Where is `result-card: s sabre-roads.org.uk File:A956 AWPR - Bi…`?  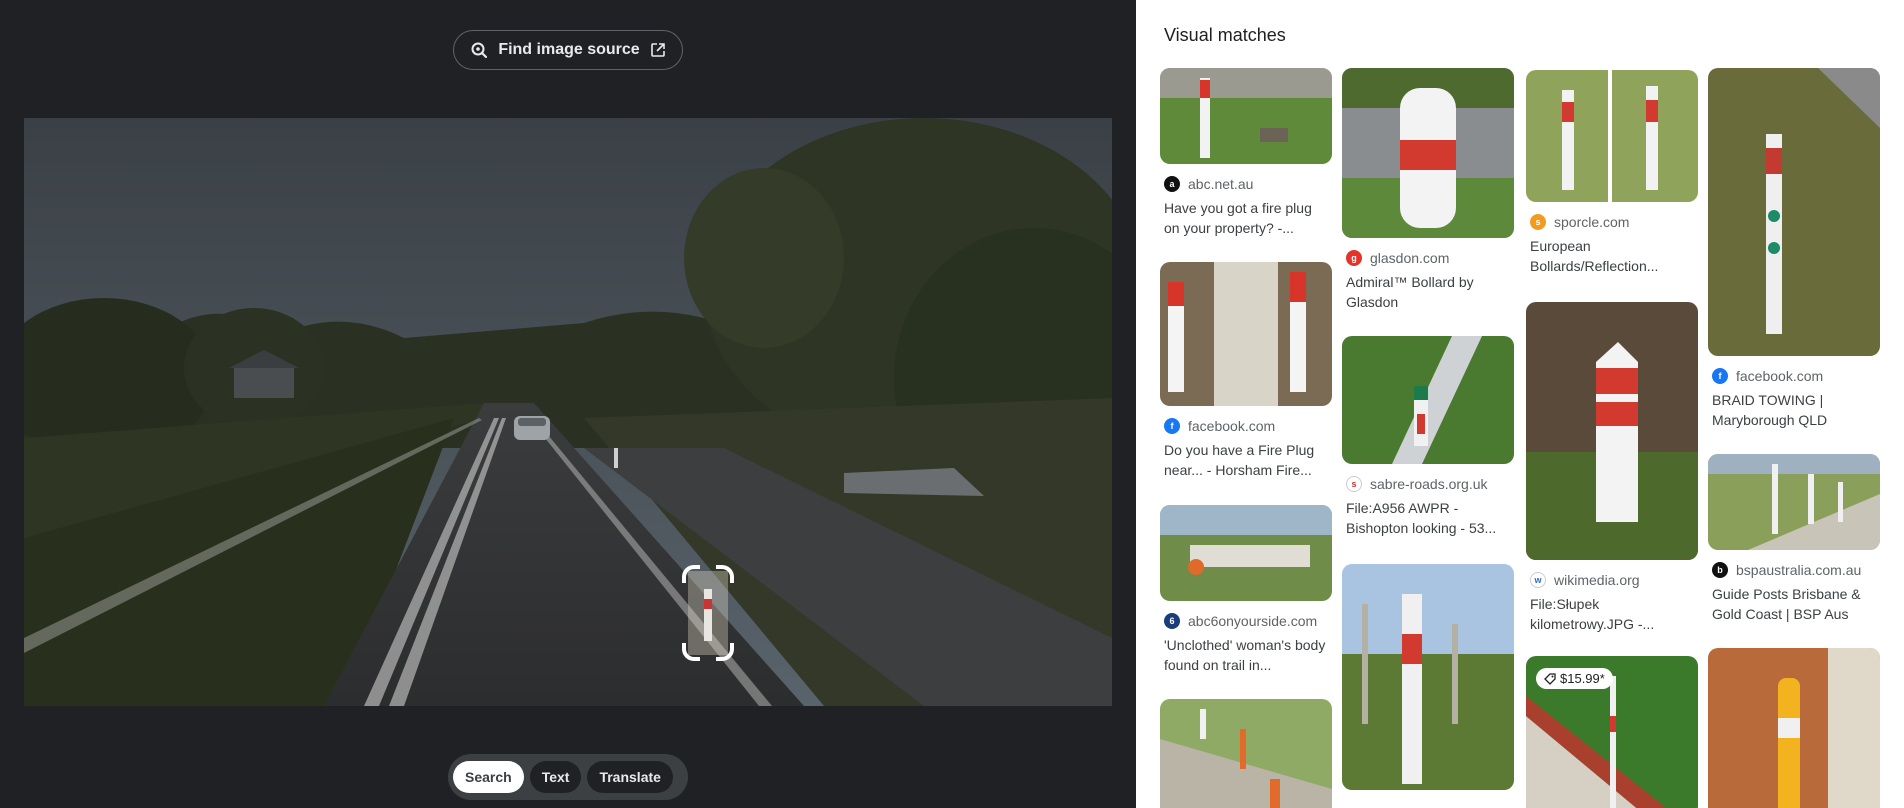 result-card: s sabre-roads.org.uk File:A956 AWPR - Bi… is located at coordinates (1428, 437).